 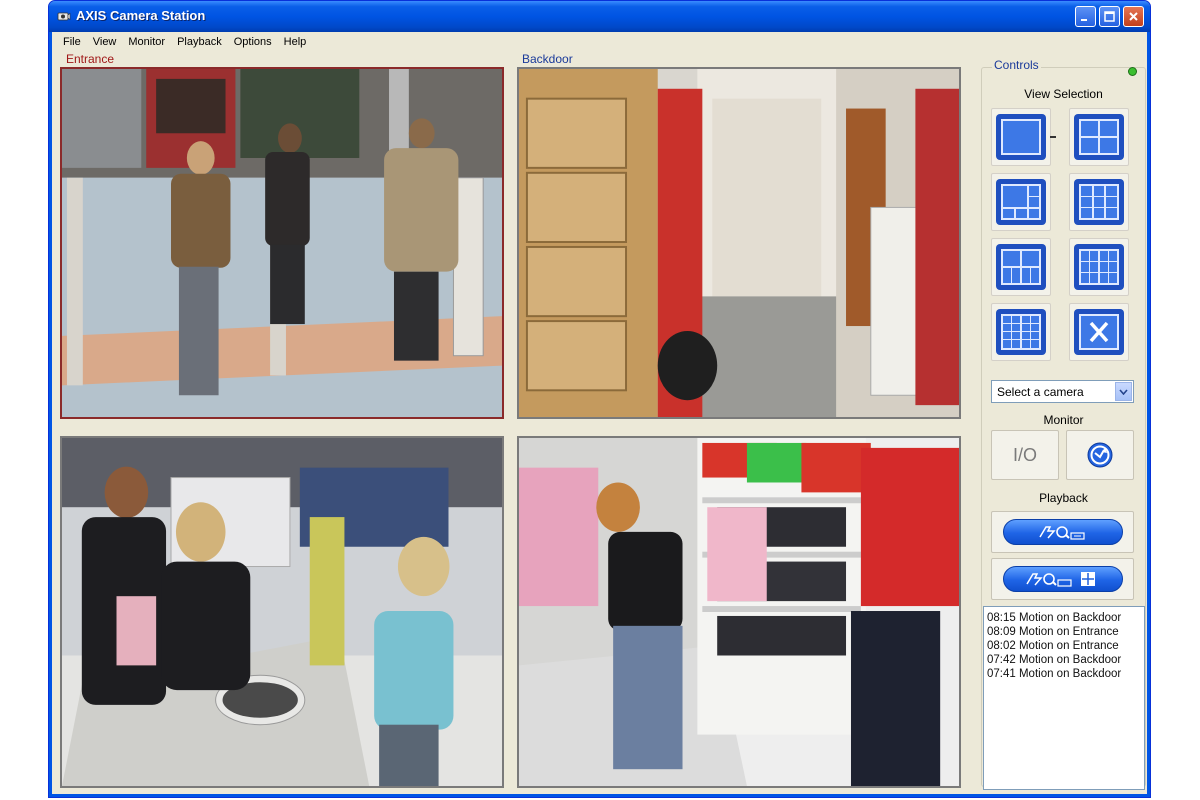 I want to click on view-1x1-button, so click(x=1021, y=137).